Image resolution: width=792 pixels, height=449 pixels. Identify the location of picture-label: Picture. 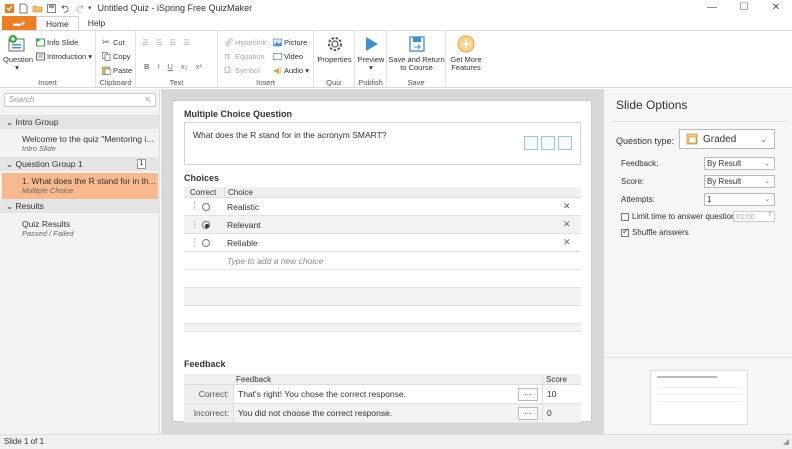
(296, 42).